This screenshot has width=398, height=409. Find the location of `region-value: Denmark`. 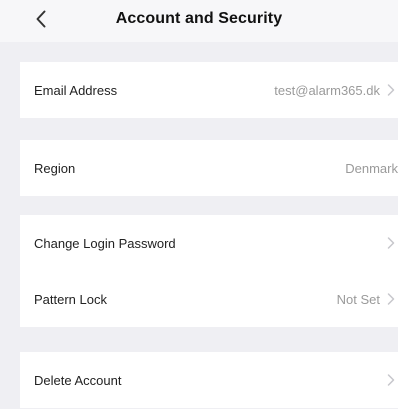

region-value: Denmark is located at coordinates (371, 168).